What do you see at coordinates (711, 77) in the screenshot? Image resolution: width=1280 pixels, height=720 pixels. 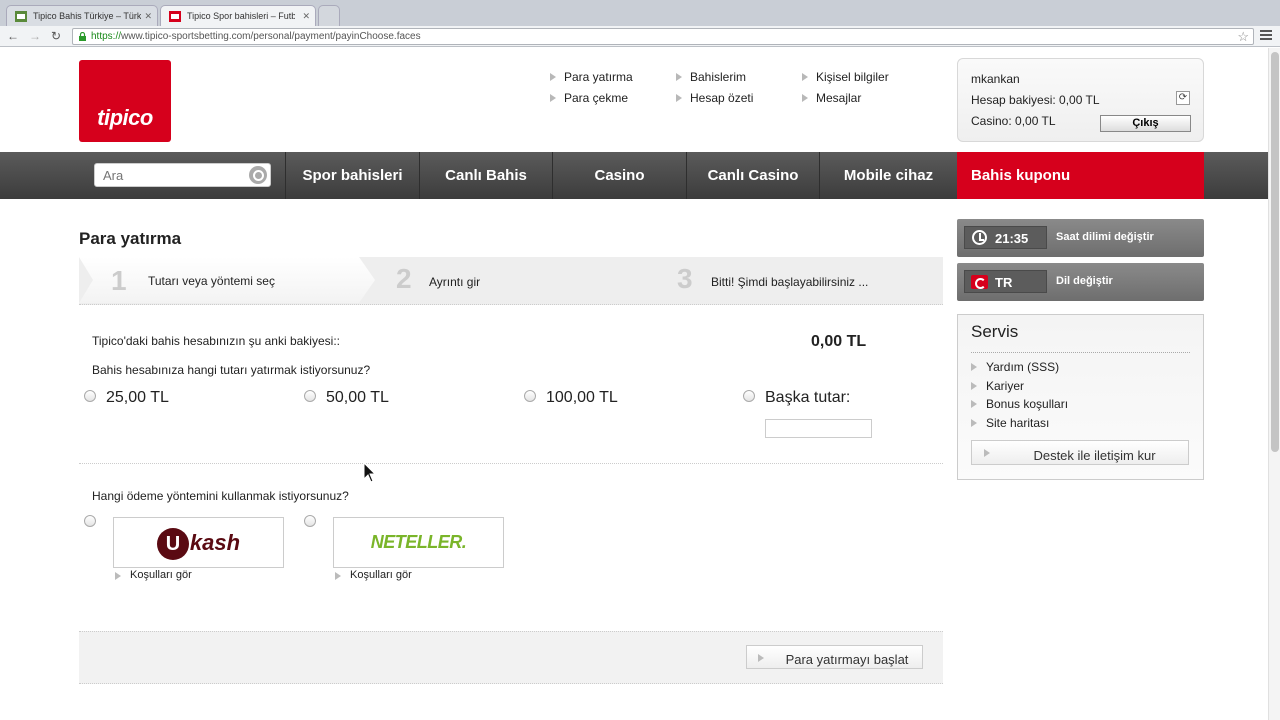 I see `link-my-bets: Bahislerim` at bounding box center [711, 77].